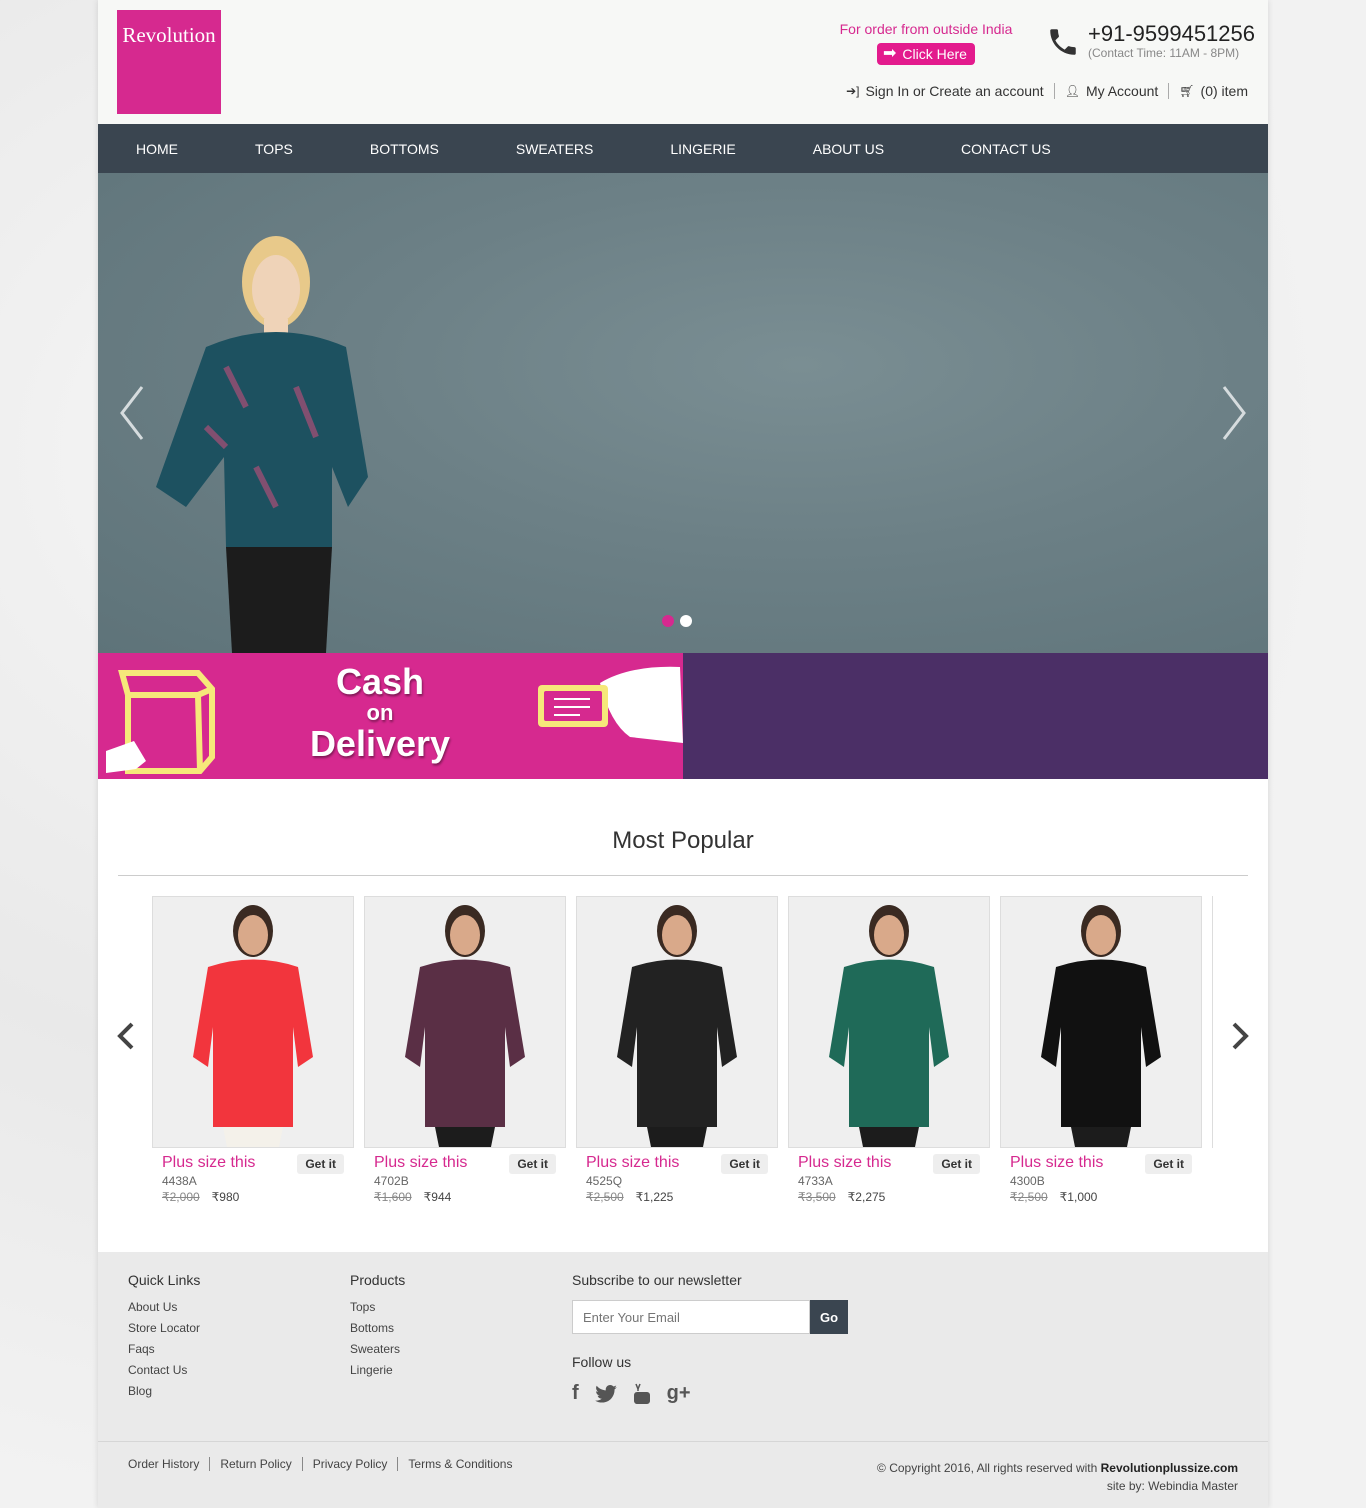 The height and width of the screenshot is (1508, 1366). I want to click on subscribe-go-button: Go, so click(829, 1317).